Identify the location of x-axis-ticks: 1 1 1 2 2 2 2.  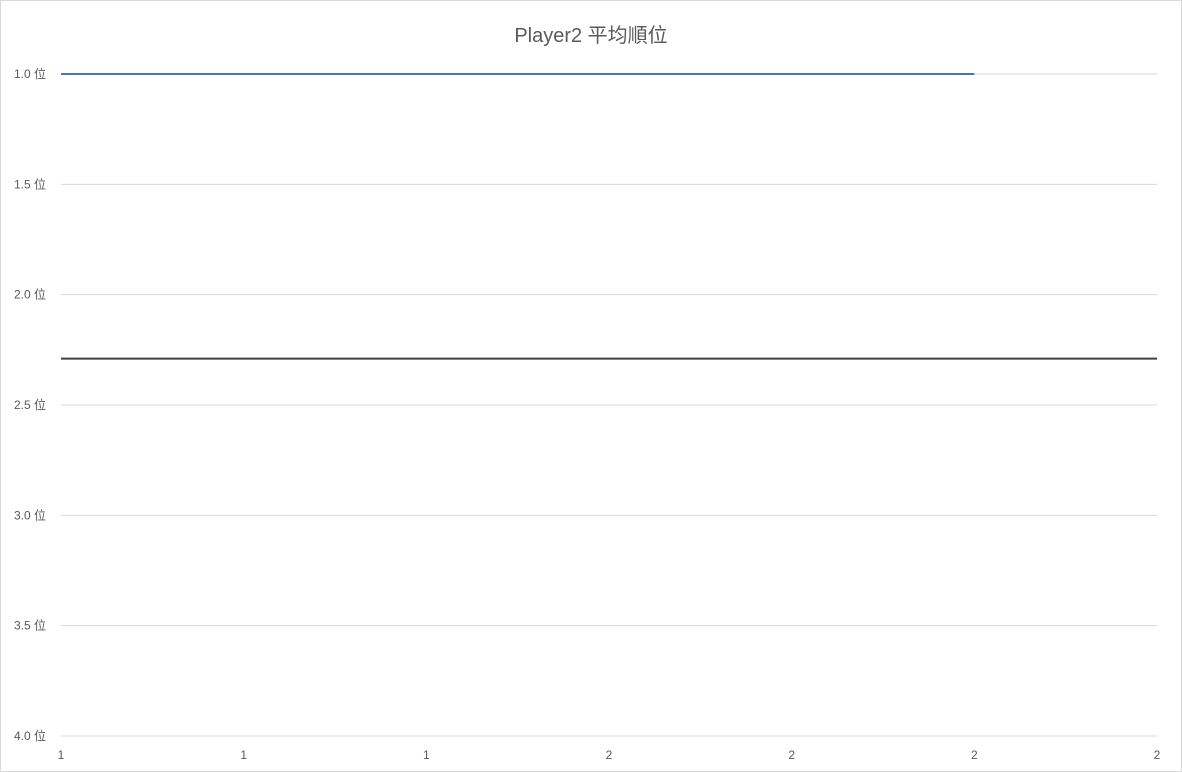
(609, 755).